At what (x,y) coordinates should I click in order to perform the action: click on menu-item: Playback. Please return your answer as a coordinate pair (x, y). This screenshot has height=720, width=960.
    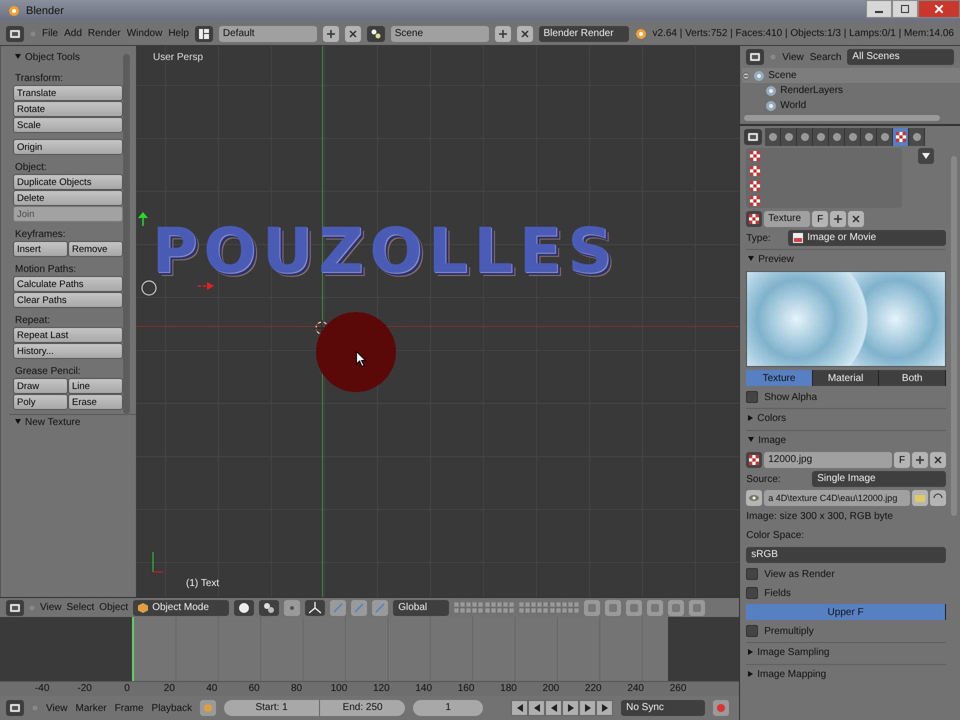
    Looking at the image, I should click on (172, 708).